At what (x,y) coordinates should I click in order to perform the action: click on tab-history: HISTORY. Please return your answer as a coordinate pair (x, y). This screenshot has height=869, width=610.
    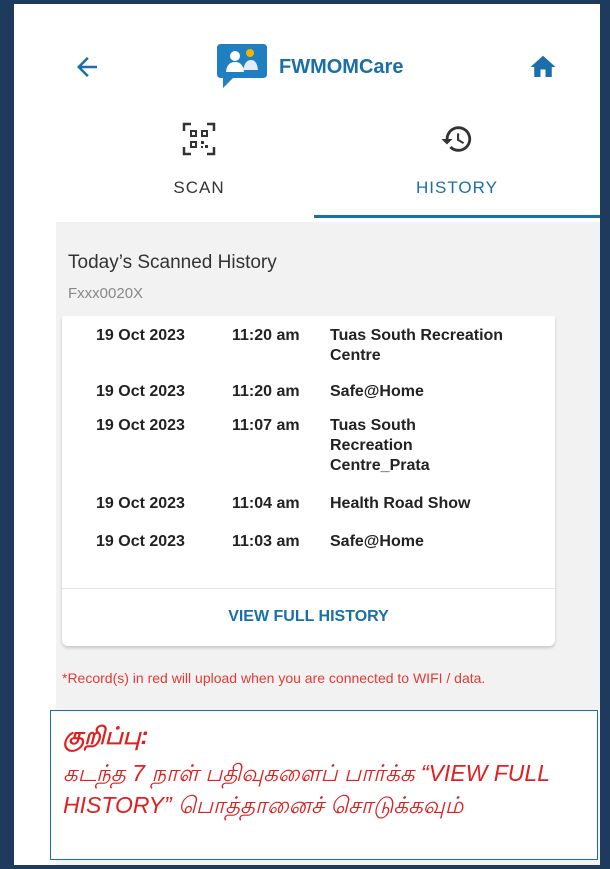
    Looking at the image, I should click on (457, 165).